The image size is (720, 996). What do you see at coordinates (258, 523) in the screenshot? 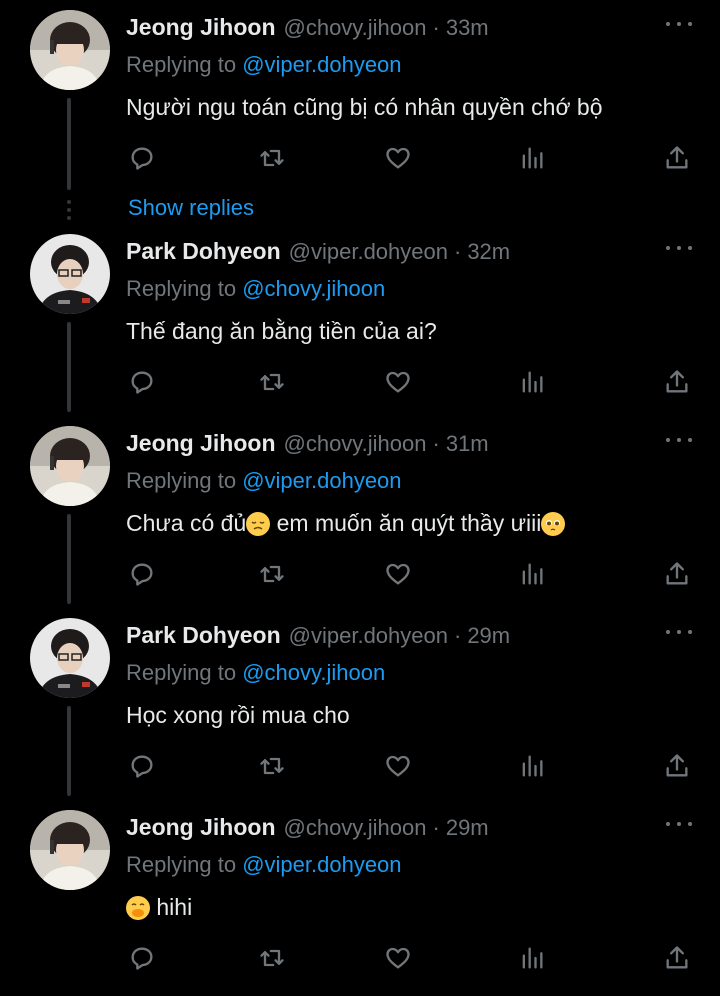
I see `disappointed-face-icon` at bounding box center [258, 523].